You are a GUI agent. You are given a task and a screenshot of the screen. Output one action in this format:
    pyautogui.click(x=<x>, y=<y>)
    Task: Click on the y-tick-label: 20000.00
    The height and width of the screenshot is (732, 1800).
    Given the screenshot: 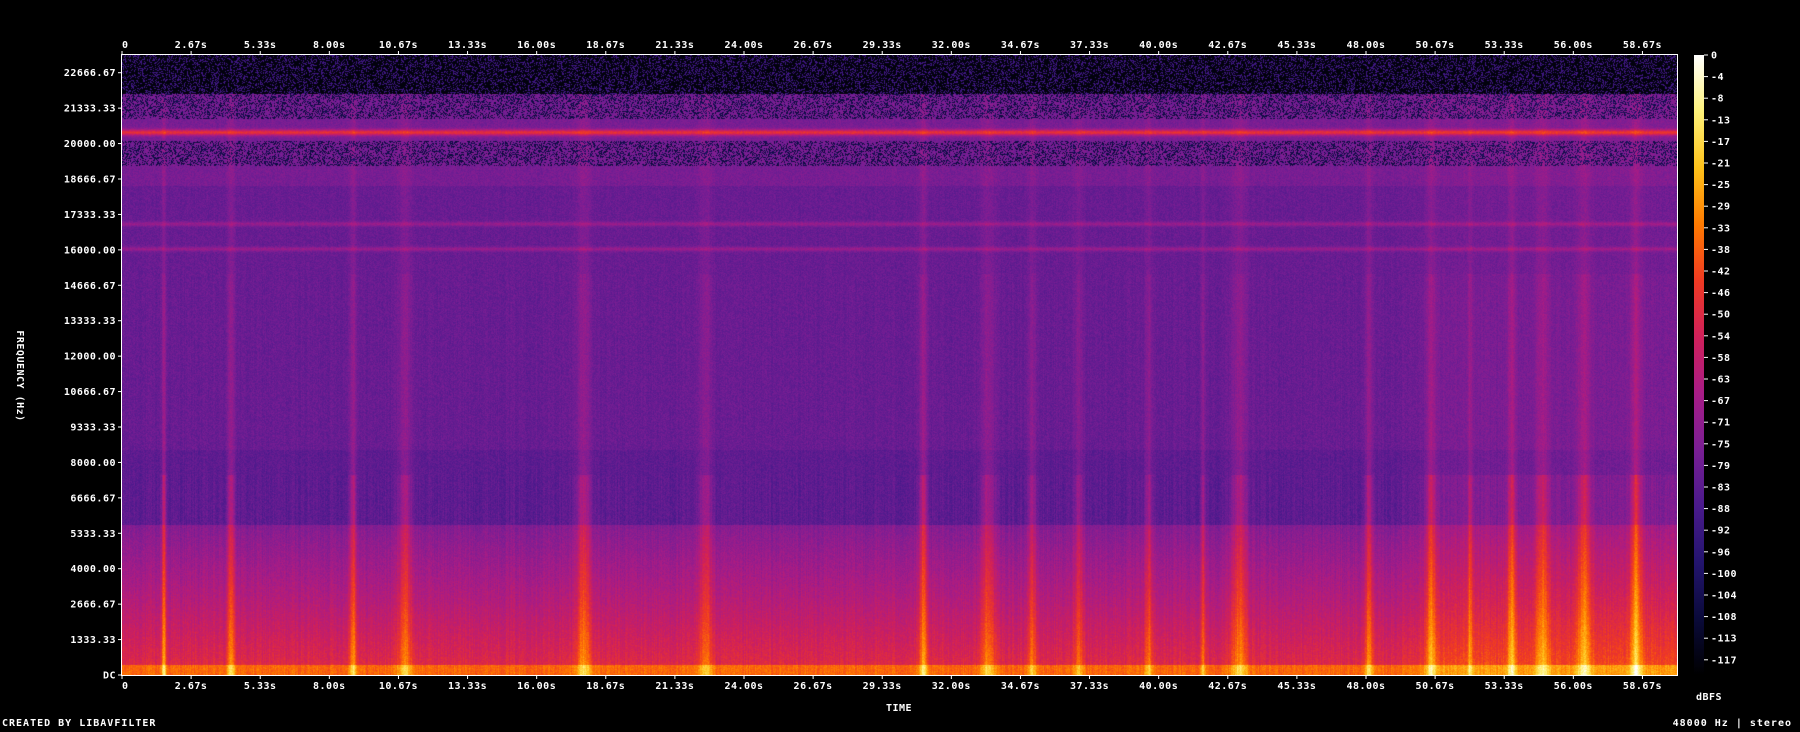 What is the action you would take?
    pyautogui.click(x=90, y=144)
    